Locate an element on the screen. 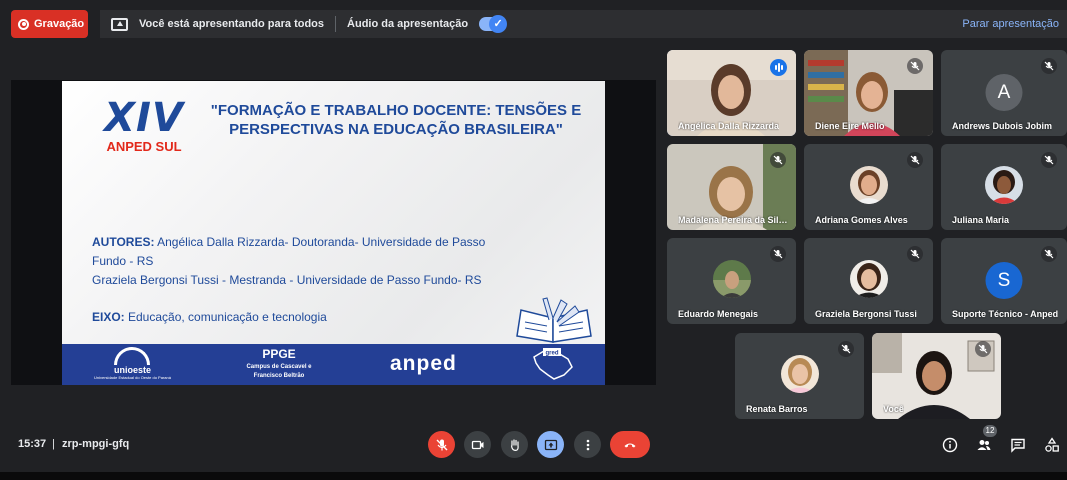 The image size is (1067, 480). check-icon: ✓ is located at coordinates (498, 24).